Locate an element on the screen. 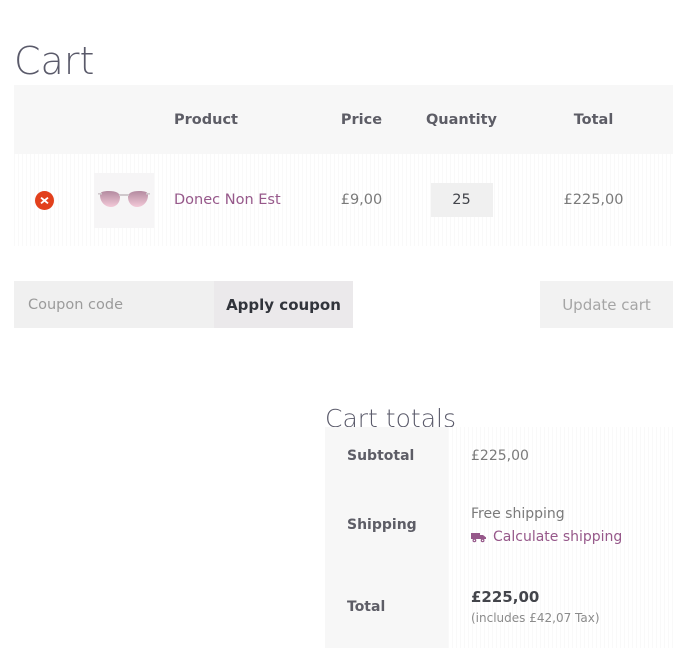 This screenshot has height=659, width=688. totals-value-shipping: Free shipping Calculate shipping is located at coordinates (560, 525).